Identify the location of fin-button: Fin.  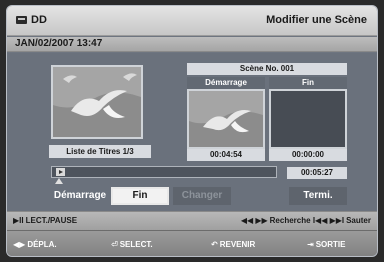
(140, 196).